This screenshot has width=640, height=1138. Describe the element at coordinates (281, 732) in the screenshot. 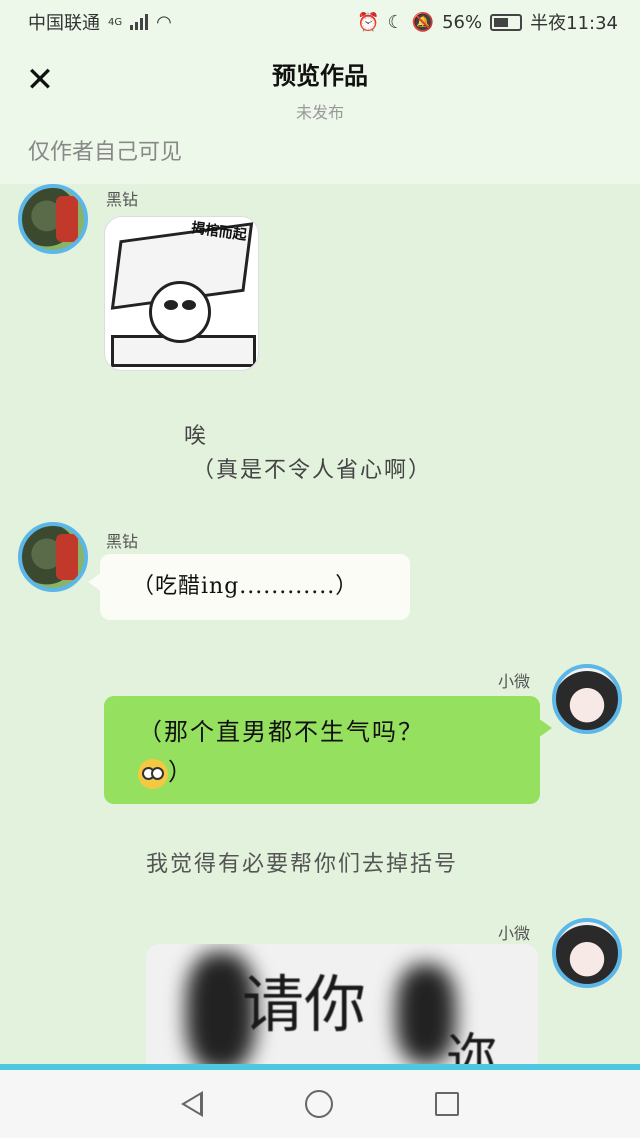

I see `message-line: （那个直男都不生气吗？` at that location.